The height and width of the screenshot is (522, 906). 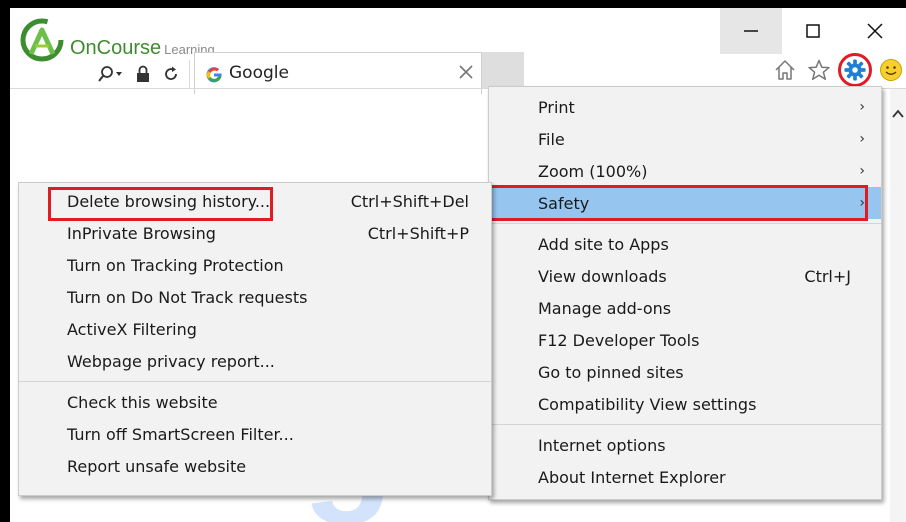 What do you see at coordinates (409, 201) in the screenshot?
I see `shortcut-text: Ctrl+Shift+Del` at bounding box center [409, 201].